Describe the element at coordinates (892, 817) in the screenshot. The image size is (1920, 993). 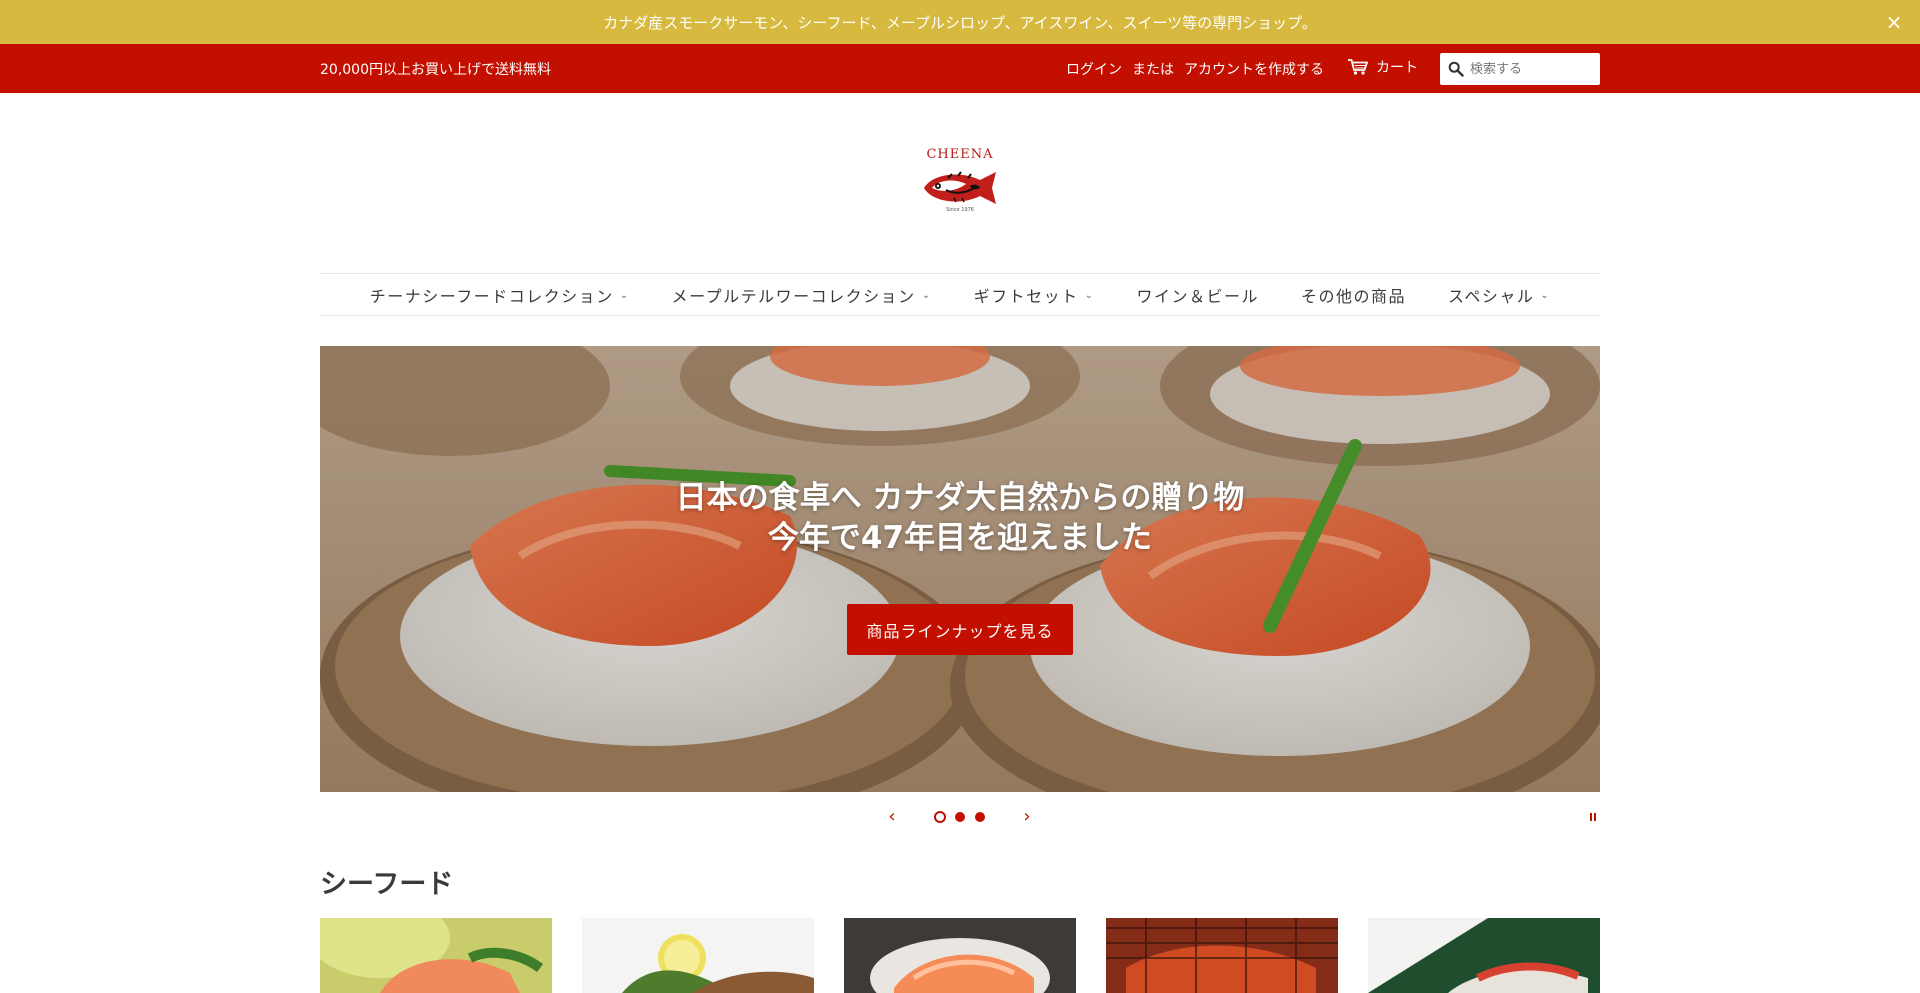
I see `chevron-left-icon: ‹` at that location.